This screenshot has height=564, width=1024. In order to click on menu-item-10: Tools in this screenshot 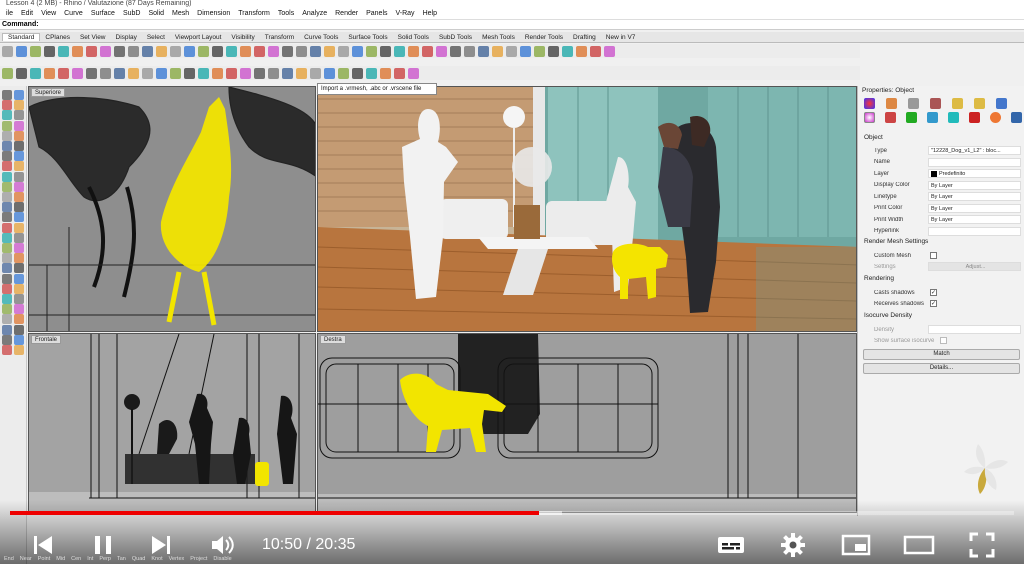, I will do `click(286, 13)`.